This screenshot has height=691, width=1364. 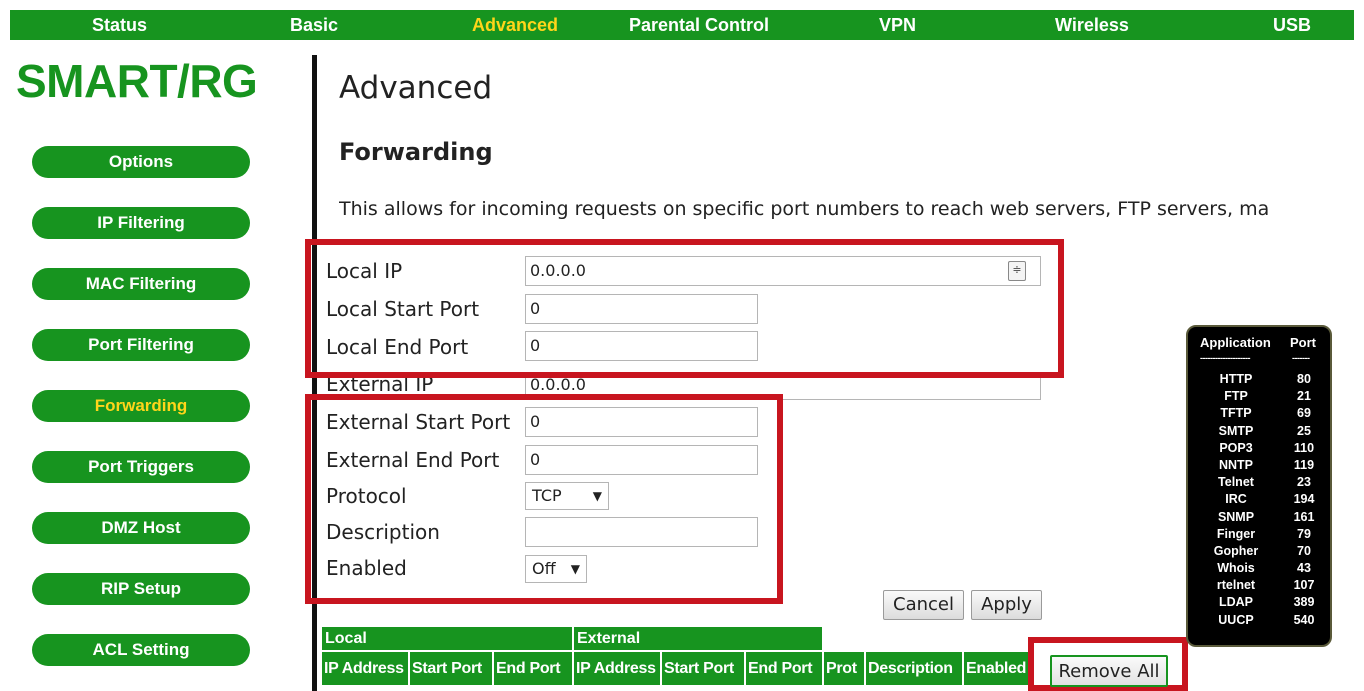 I want to click on col-protocol: Prot, so click(x=845, y=668).